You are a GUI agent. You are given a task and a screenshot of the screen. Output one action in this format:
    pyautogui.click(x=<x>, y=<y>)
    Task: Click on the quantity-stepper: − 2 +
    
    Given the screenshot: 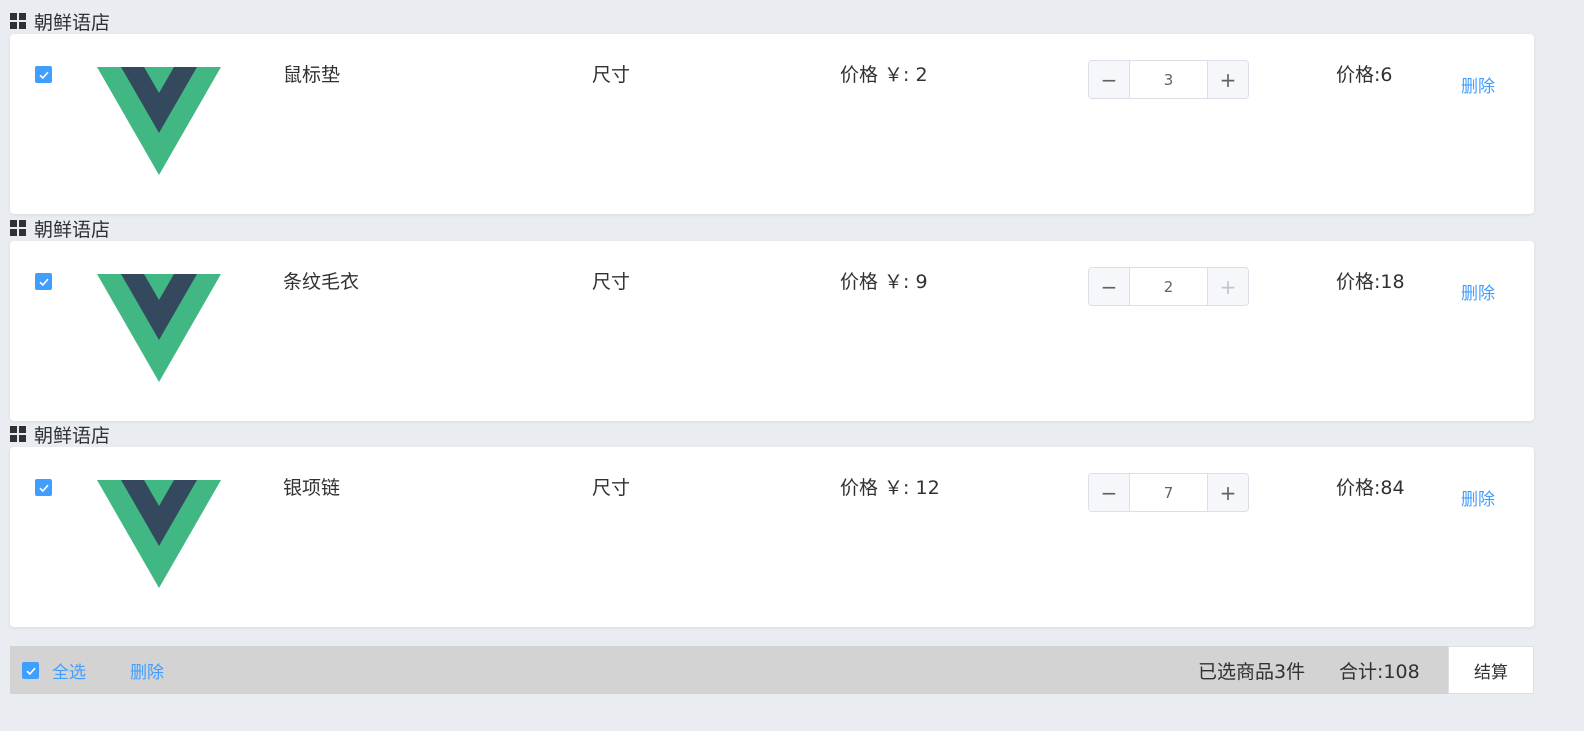 What is the action you would take?
    pyautogui.click(x=1168, y=286)
    